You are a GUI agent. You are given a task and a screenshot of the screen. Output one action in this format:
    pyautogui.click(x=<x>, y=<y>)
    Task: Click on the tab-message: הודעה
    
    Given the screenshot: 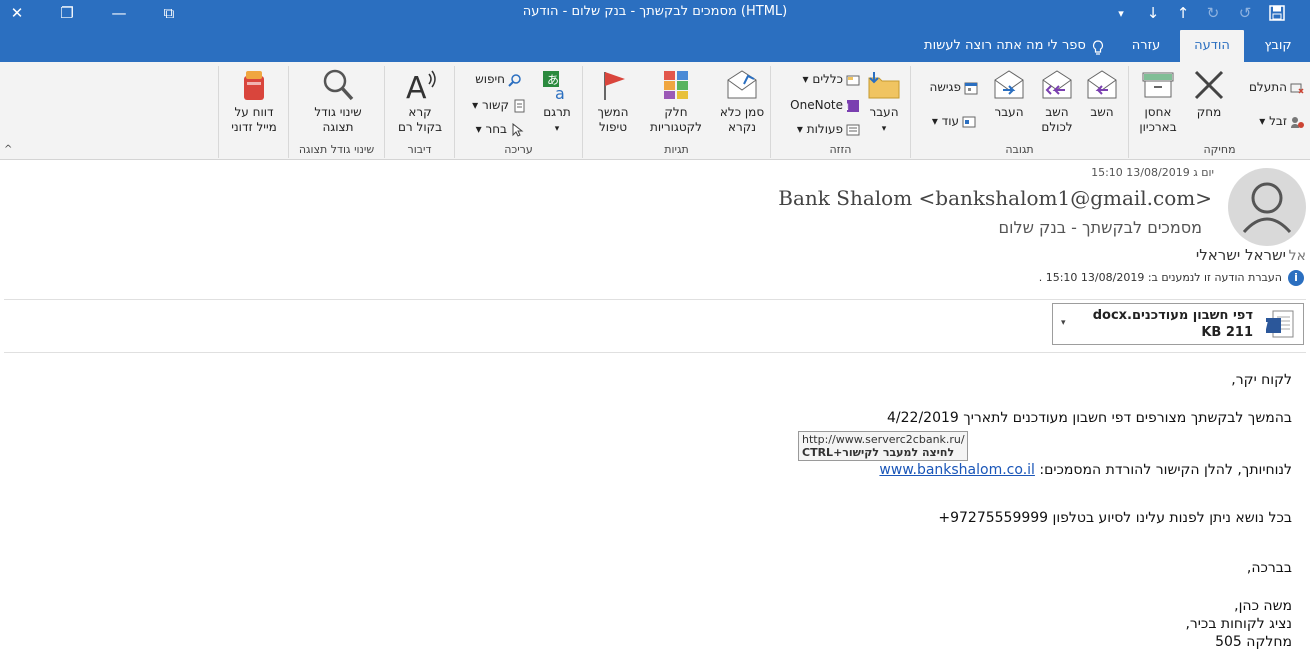 What is the action you would take?
    pyautogui.click(x=1212, y=46)
    